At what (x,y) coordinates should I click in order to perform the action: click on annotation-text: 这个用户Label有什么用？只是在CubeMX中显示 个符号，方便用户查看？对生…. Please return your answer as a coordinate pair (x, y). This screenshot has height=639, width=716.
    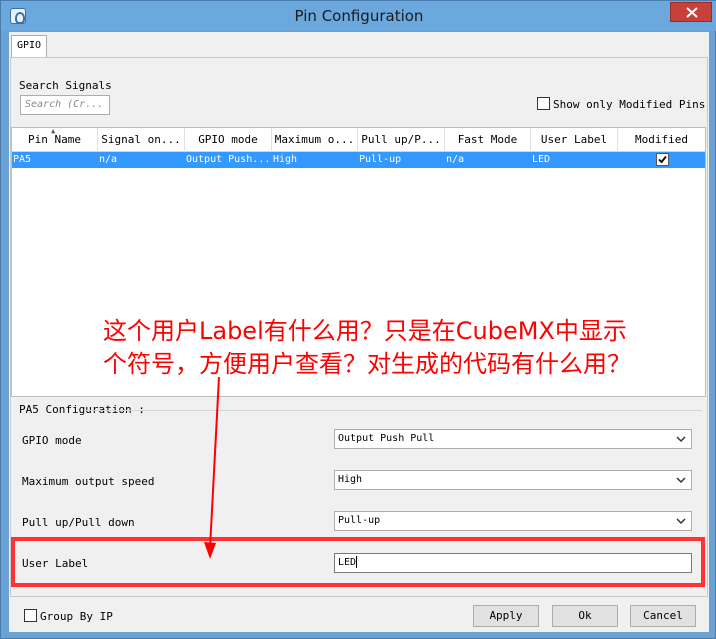
    Looking at the image, I should click on (403, 348).